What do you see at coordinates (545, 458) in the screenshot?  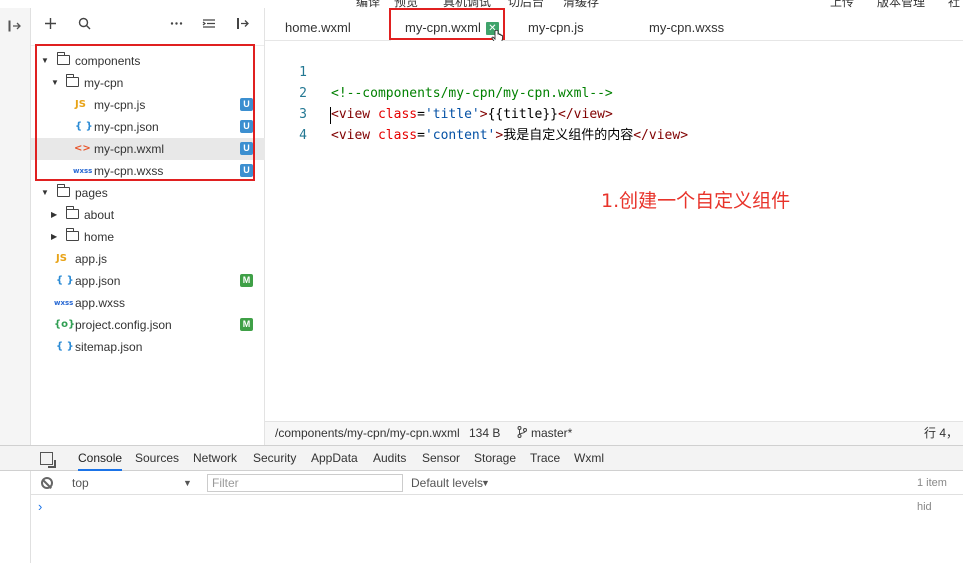 I see `tab-trace: Trace` at bounding box center [545, 458].